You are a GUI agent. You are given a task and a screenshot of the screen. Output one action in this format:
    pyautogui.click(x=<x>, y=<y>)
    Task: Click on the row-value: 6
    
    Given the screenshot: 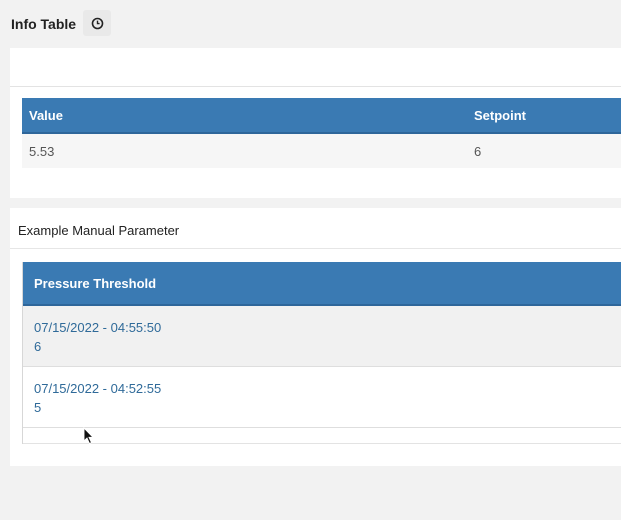 What is the action you would take?
    pyautogui.click(x=37, y=346)
    